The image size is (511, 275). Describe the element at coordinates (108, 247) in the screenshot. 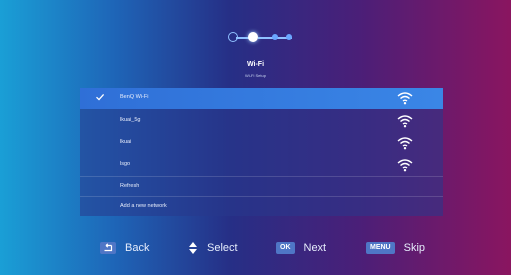

I see `back-arrow-icon` at that location.